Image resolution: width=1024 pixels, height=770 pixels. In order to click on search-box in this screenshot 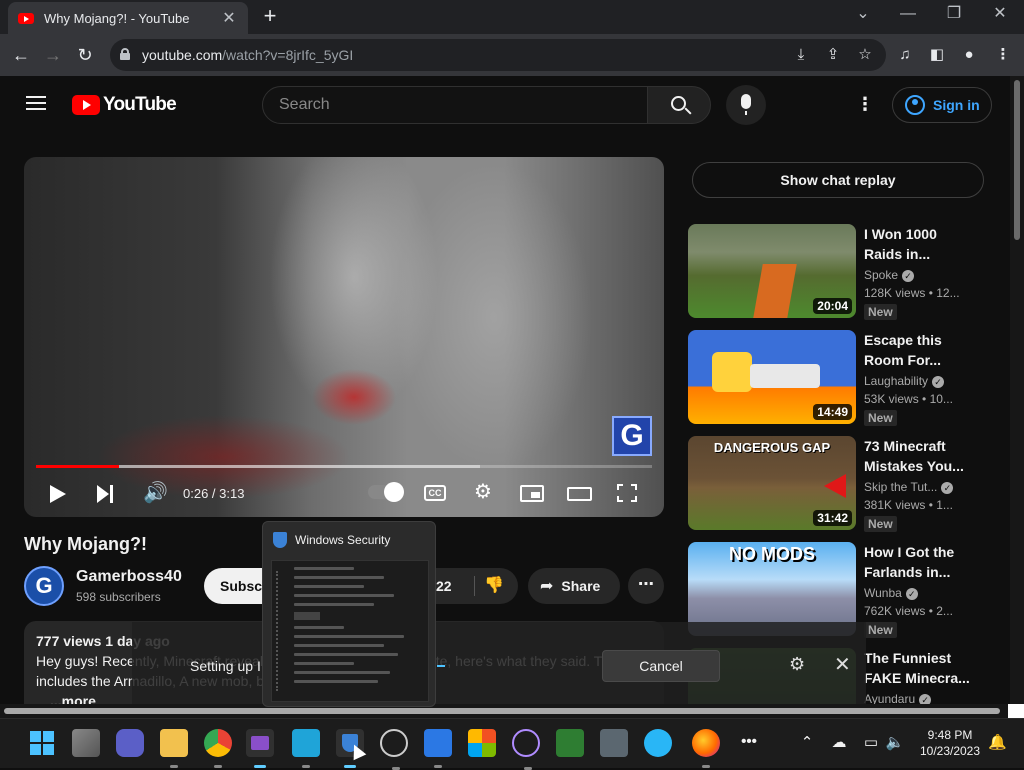, I will do `click(455, 105)`.